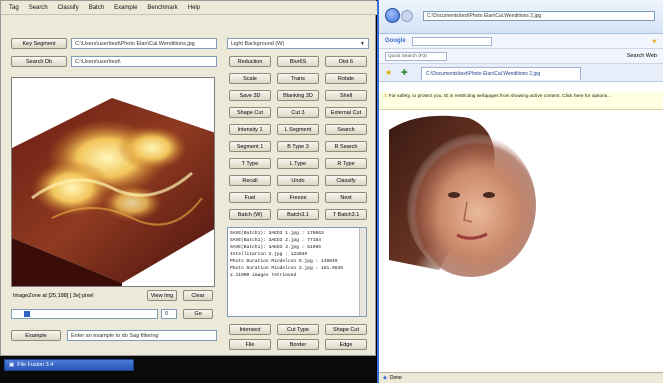  I want to click on shell-button: Shell, so click(346, 95).